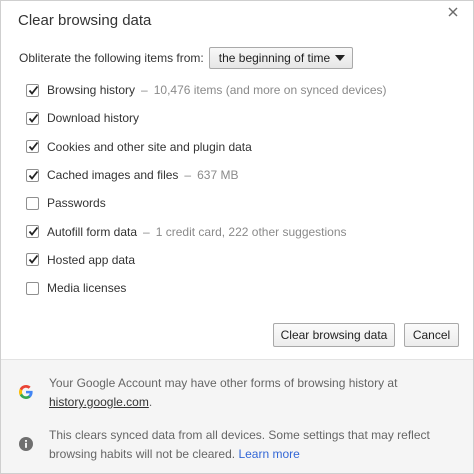 The width and height of the screenshot is (474, 474). What do you see at coordinates (93, 118) in the screenshot?
I see `item-label: Download history` at bounding box center [93, 118].